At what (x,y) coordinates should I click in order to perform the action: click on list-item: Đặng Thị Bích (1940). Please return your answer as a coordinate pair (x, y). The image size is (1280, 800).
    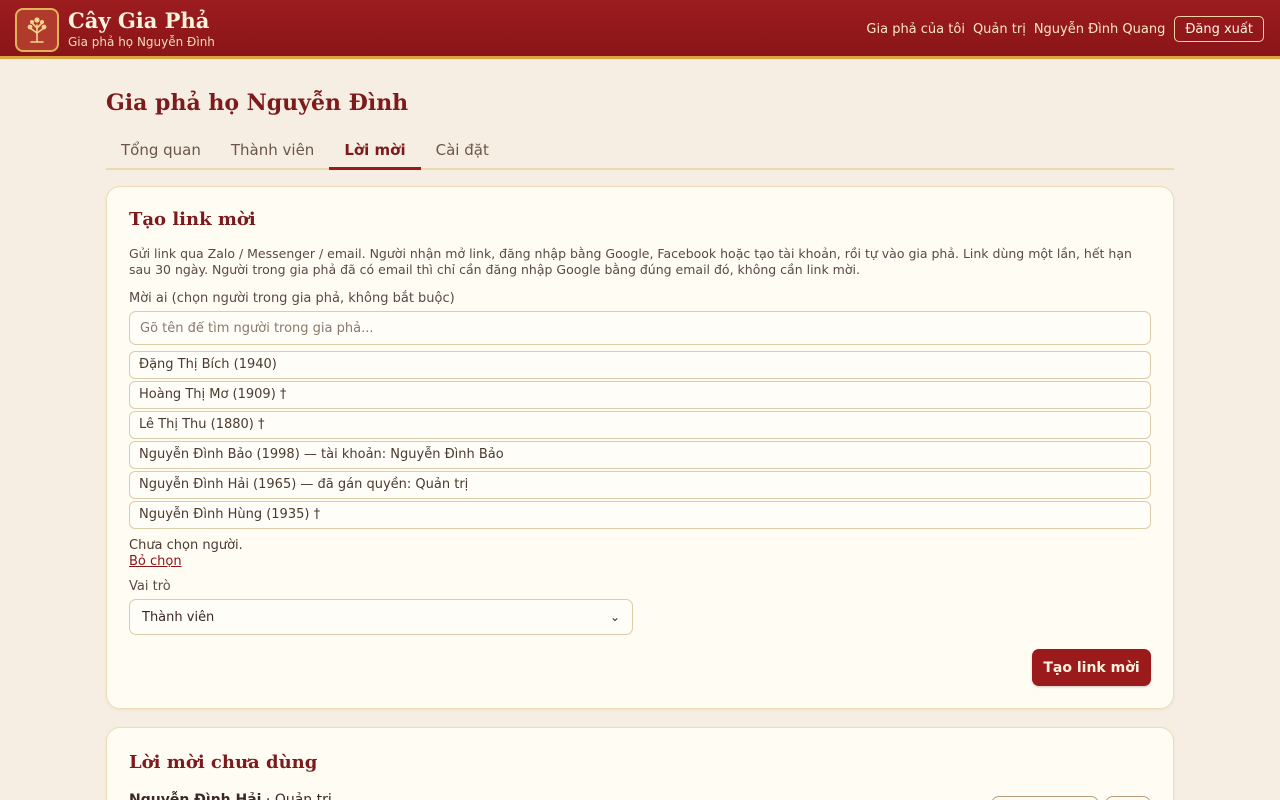
    Looking at the image, I should click on (640, 365).